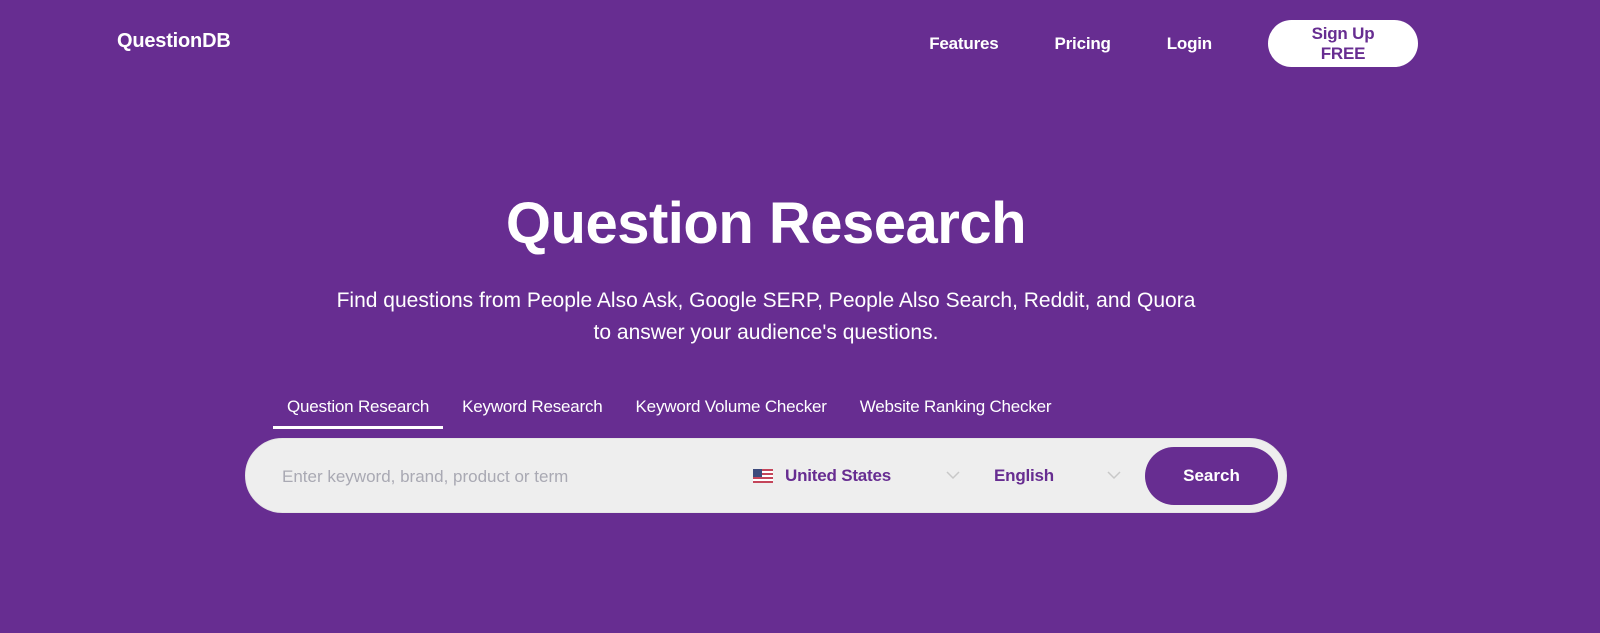 Image resolution: width=1600 pixels, height=633 pixels. What do you see at coordinates (358, 411) in the screenshot?
I see `tab-question-research: Question Research` at bounding box center [358, 411].